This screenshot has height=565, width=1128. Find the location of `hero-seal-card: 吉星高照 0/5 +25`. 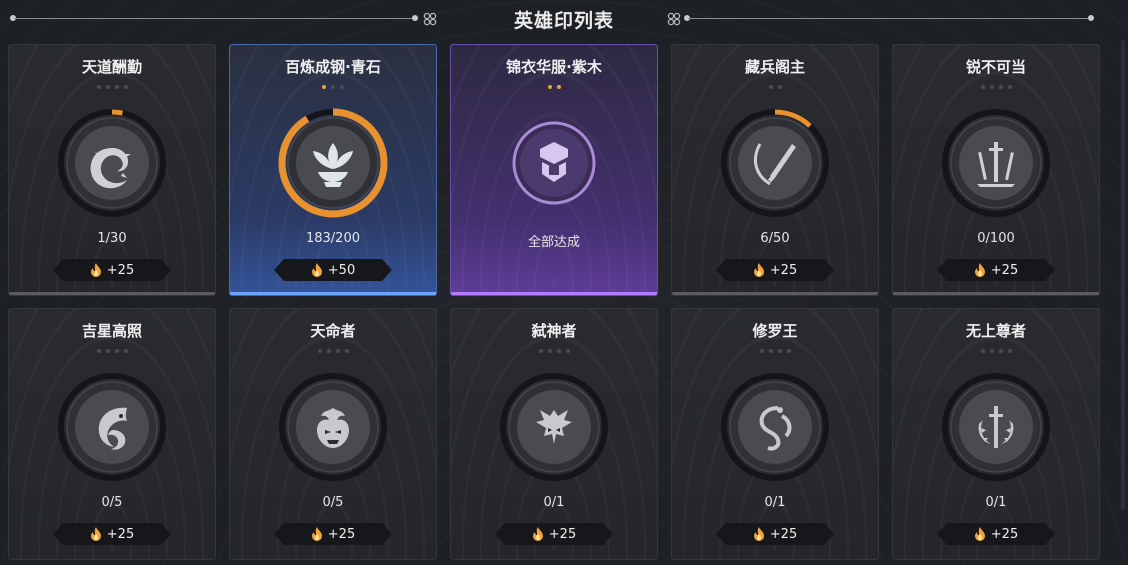

hero-seal-card: 吉星高照 0/5 +25 is located at coordinates (112, 434).